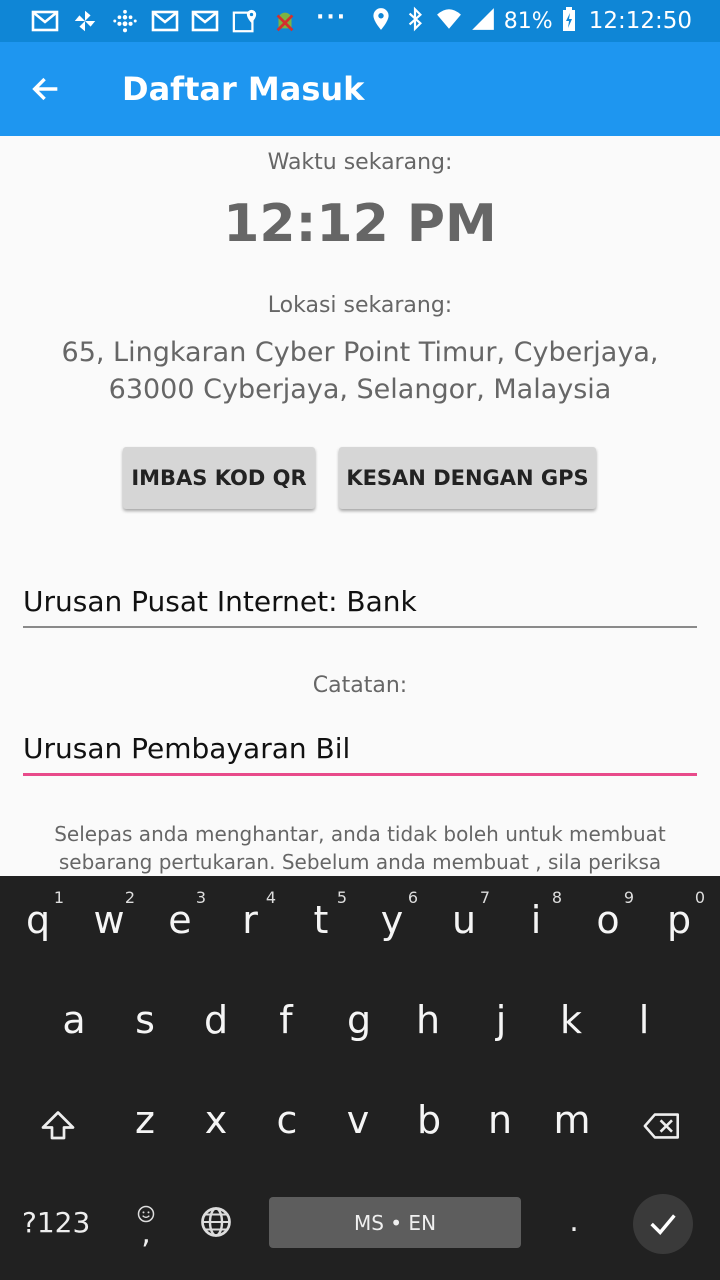 The image size is (720, 1280). Describe the element at coordinates (285, 21) in the screenshot. I see `android-debug-icon` at that location.